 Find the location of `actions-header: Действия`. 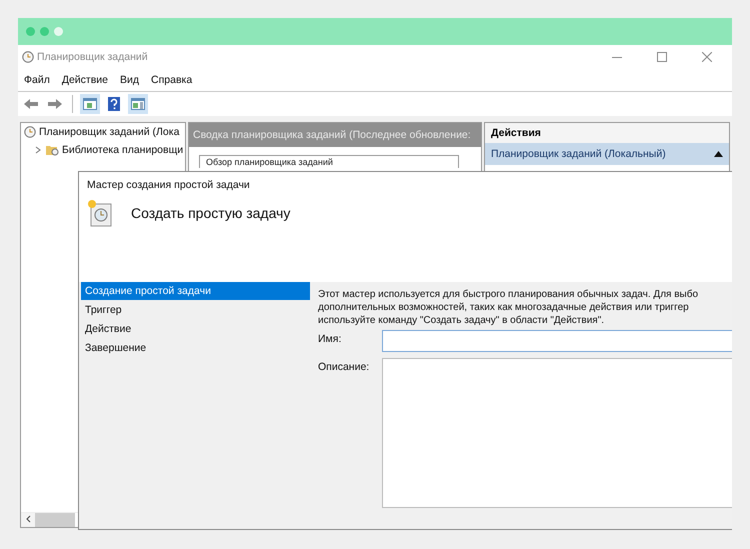

actions-header: Действия is located at coordinates (607, 133).